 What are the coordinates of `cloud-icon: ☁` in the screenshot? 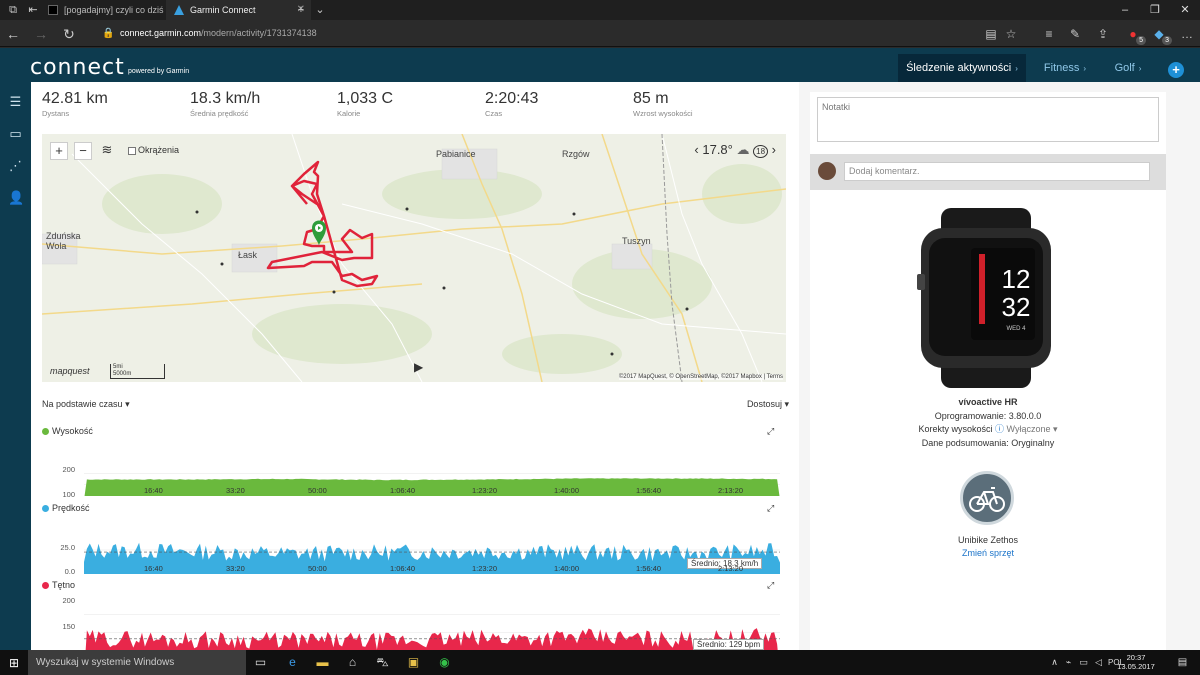 It's located at (743, 149).